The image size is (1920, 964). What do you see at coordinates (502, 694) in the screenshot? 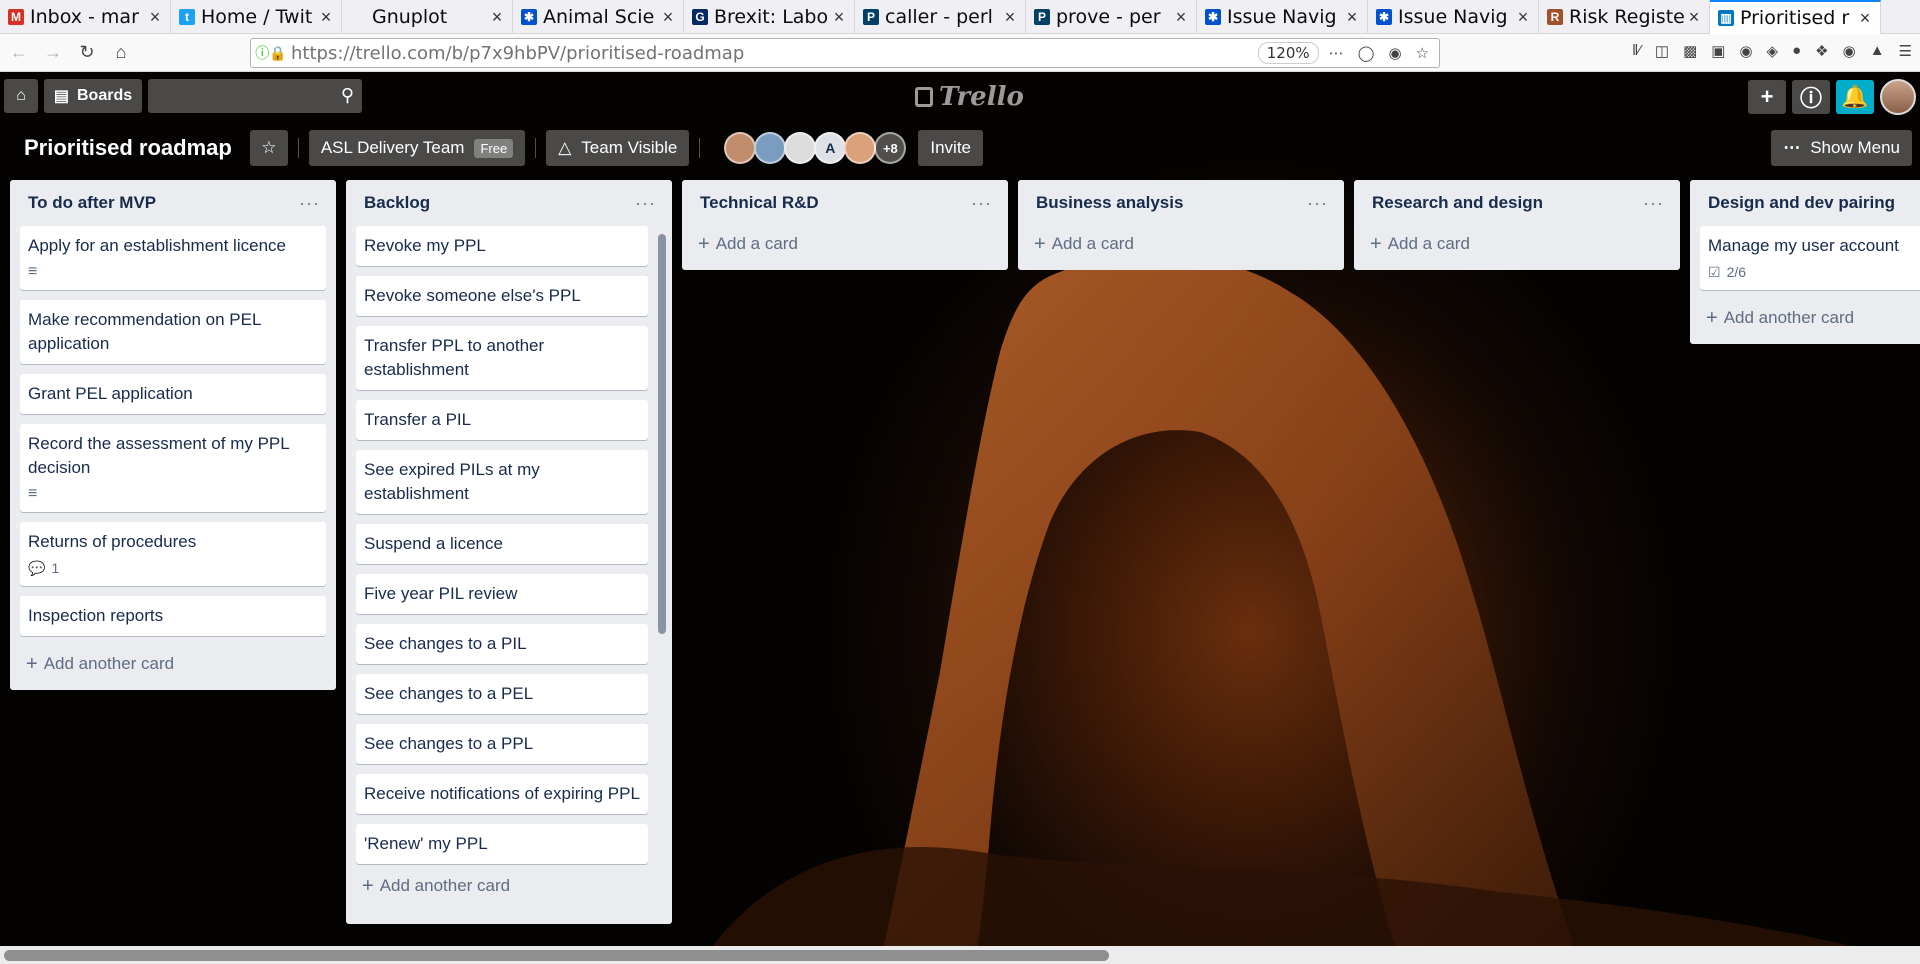
I see `list-card: See changes to a PEL` at bounding box center [502, 694].